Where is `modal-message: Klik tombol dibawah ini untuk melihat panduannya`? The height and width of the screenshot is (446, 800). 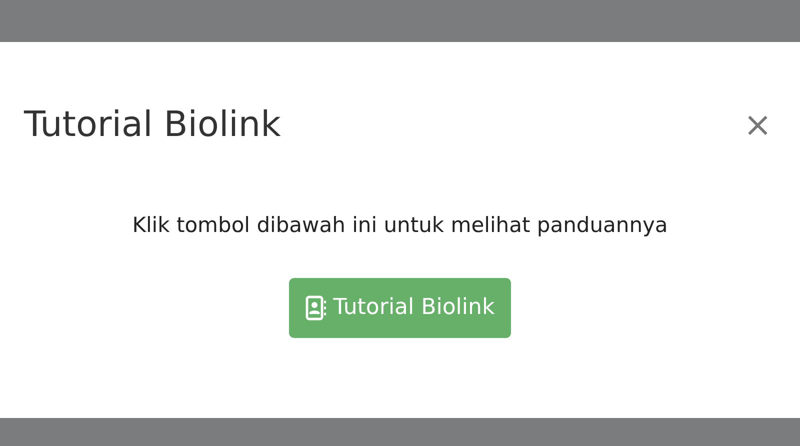
modal-message: Klik tombol dibawah ini untuk melihat panduannya is located at coordinates (400, 225).